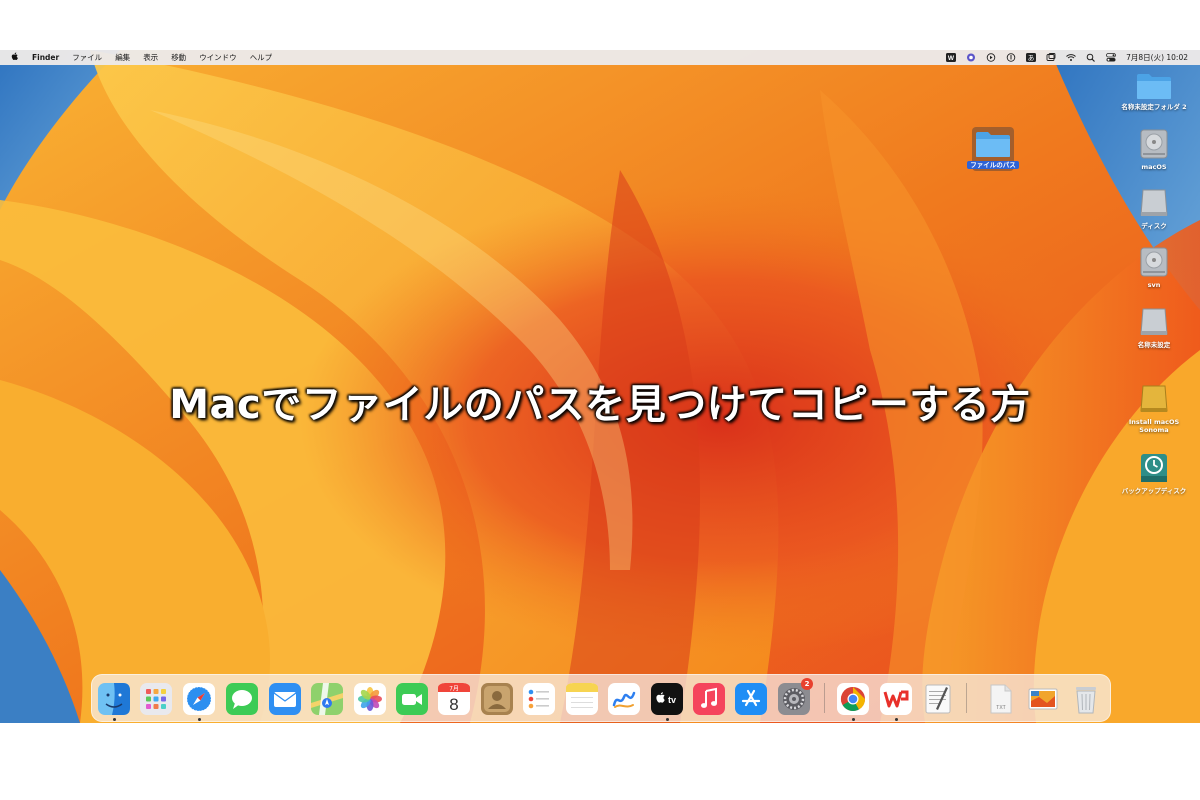 This screenshot has width=1200, height=800. Describe the element at coordinates (454, 689) in the screenshot. I see `calendar-month-label: 7月` at that location.